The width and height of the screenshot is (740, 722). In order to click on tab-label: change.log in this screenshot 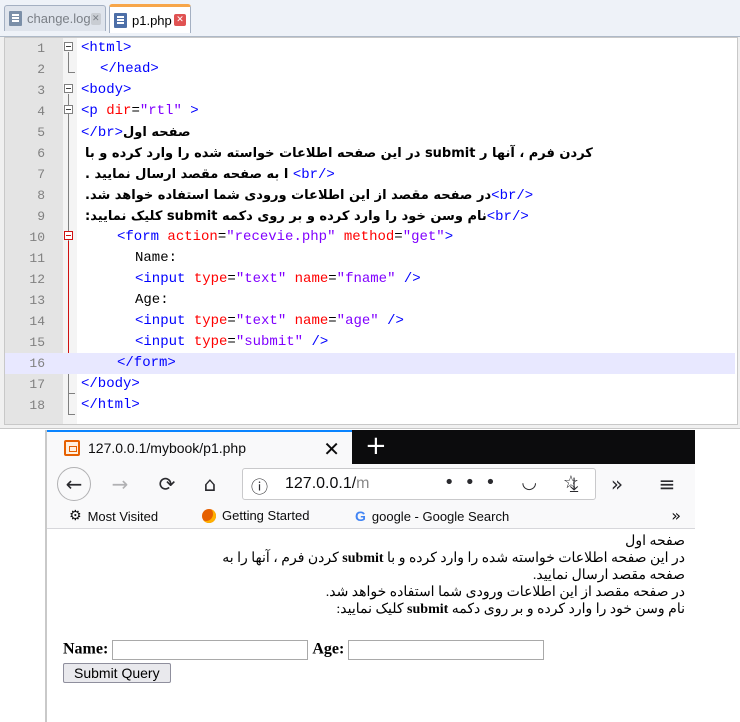, I will do `click(59, 18)`.